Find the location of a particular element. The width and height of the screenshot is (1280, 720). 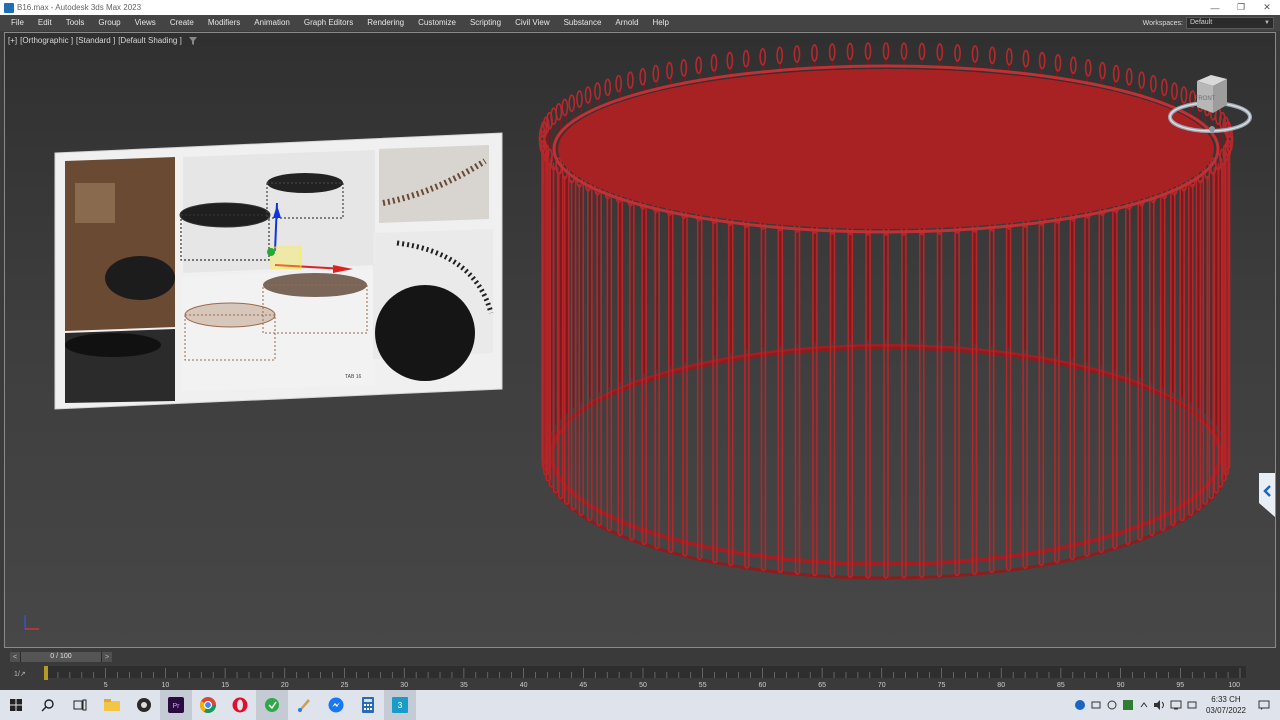

reference-image-plane: TAB 16 is located at coordinates (278, 271).